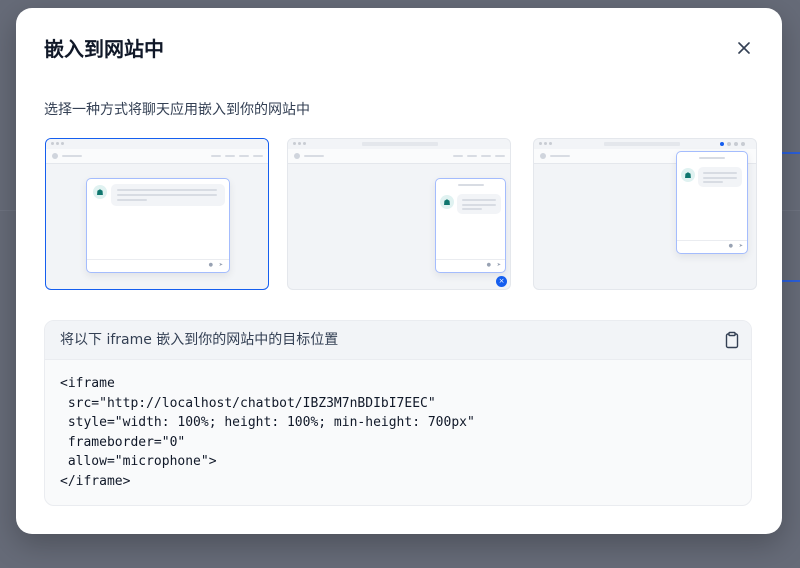  Describe the element at coordinates (712, 202) in the screenshot. I see `extension-popup-preview: ☗ ● ➤` at that location.